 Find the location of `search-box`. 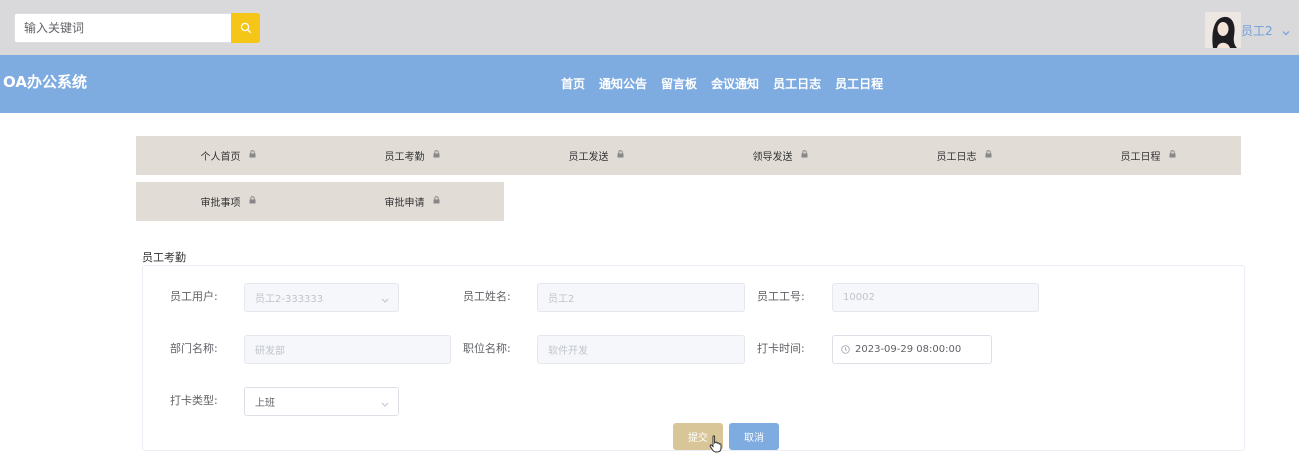

search-box is located at coordinates (137, 28).